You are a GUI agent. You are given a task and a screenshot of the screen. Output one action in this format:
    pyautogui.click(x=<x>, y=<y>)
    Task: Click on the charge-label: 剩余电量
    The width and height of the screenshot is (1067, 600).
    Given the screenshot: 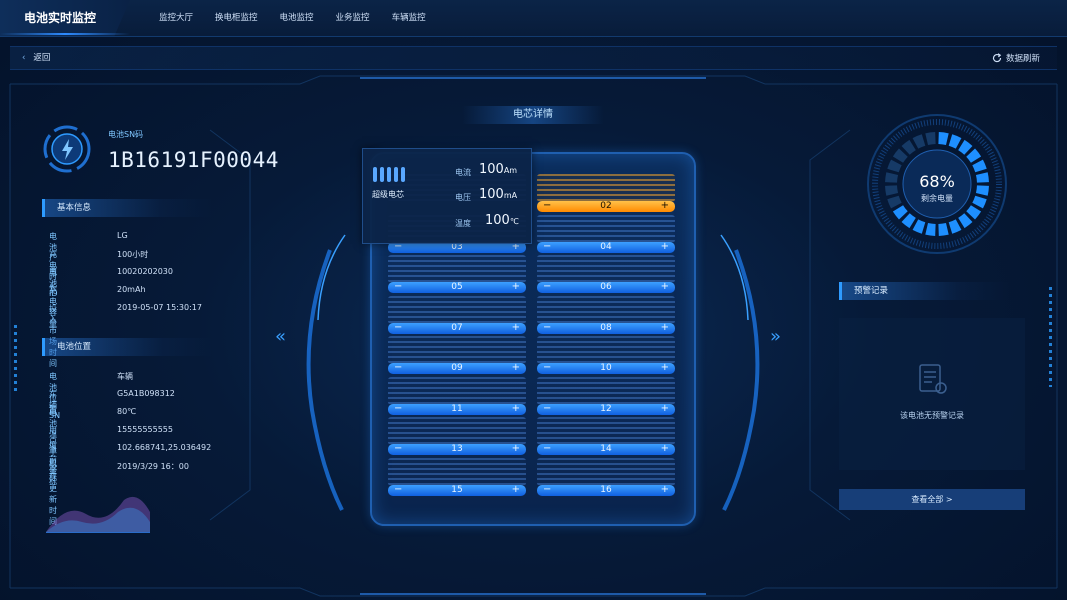 What is the action you would take?
    pyautogui.click(x=937, y=198)
    